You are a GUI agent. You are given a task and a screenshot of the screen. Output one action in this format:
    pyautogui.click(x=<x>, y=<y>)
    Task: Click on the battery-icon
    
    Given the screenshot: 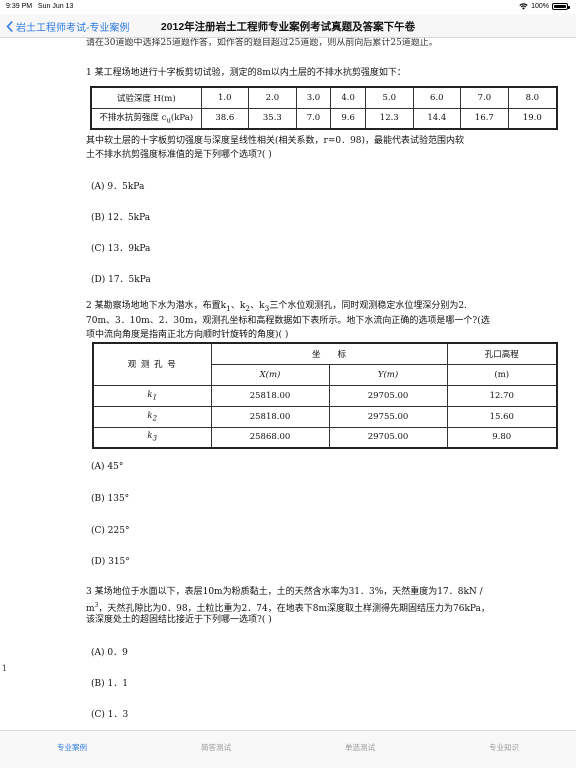 What is the action you would take?
    pyautogui.click(x=561, y=6)
    